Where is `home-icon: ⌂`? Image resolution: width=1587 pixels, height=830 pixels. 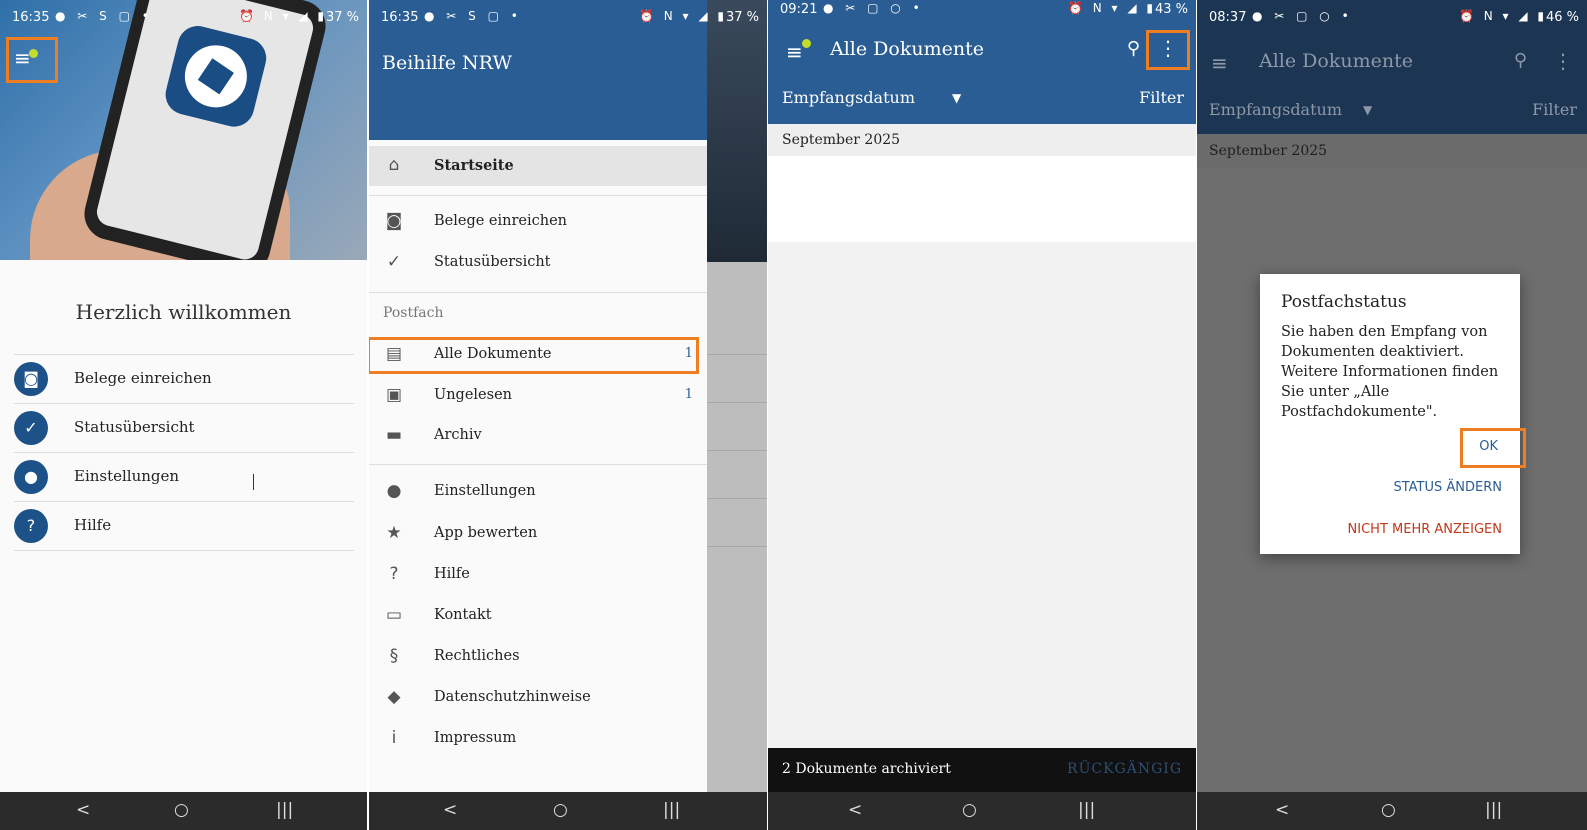 home-icon: ⌂ is located at coordinates (394, 165).